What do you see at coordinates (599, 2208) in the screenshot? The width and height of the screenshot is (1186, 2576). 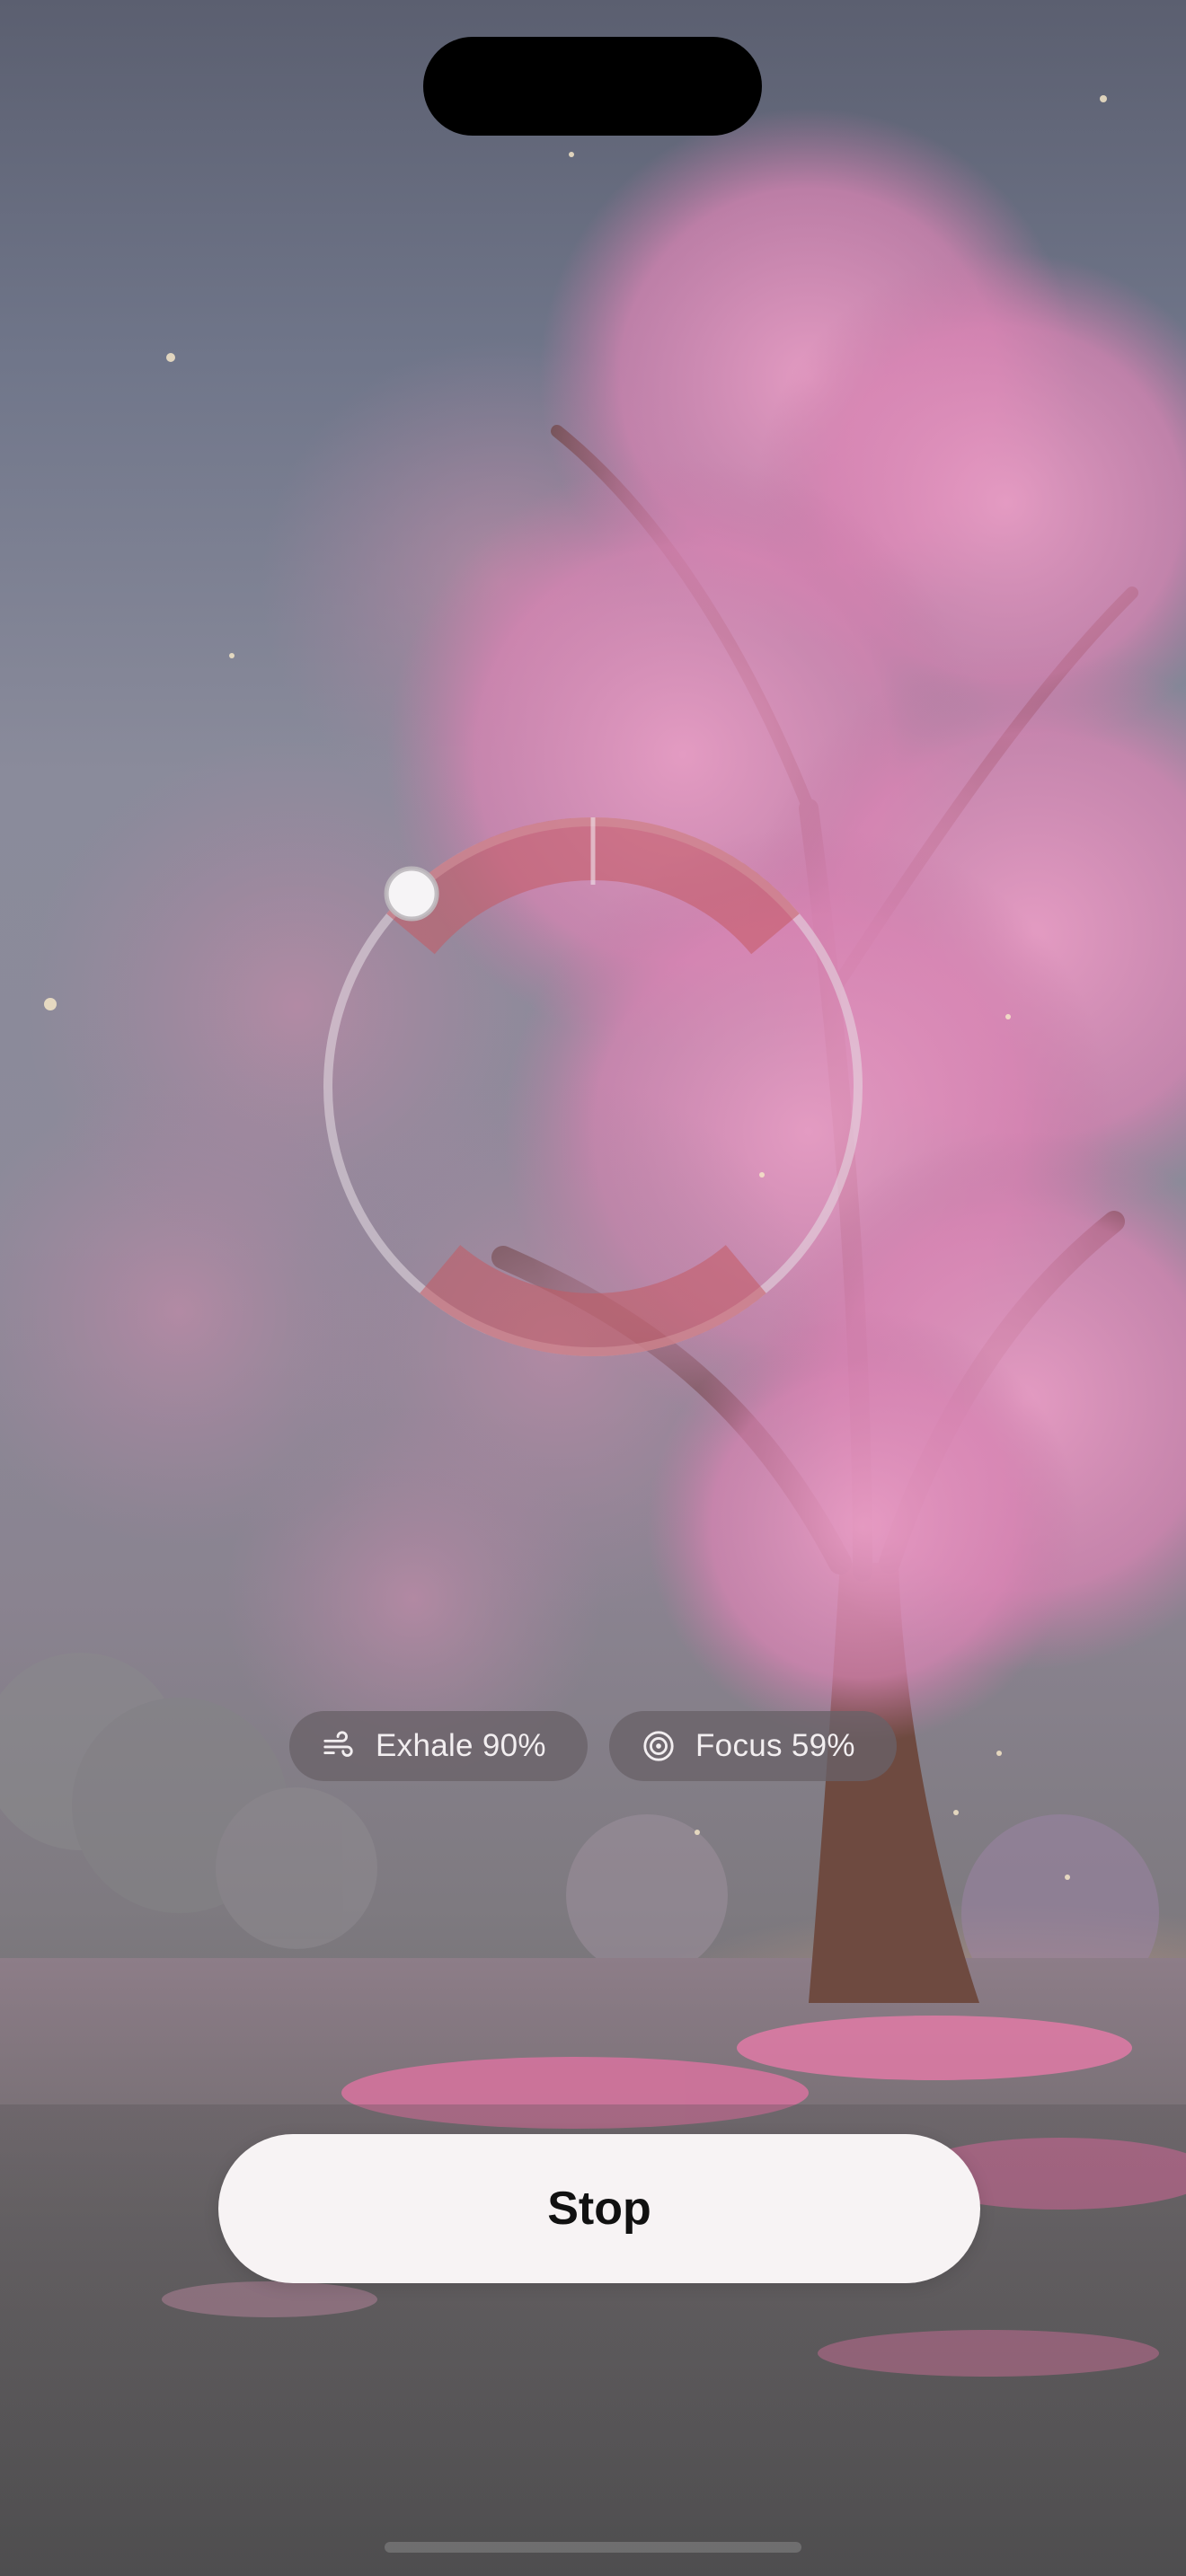 I see `stop-button: Stop` at bounding box center [599, 2208].